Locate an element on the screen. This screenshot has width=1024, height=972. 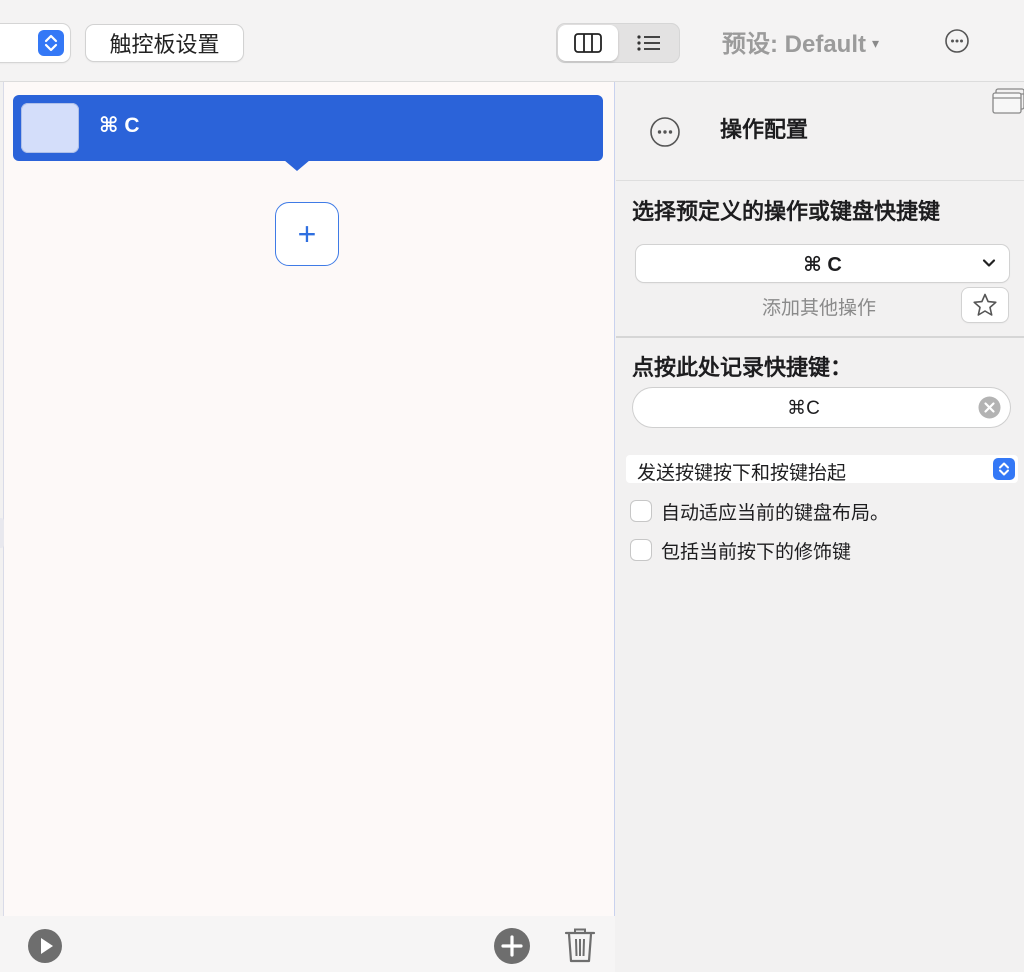
chevron-down-icon: ▾ is located at coordinates (876, 42).